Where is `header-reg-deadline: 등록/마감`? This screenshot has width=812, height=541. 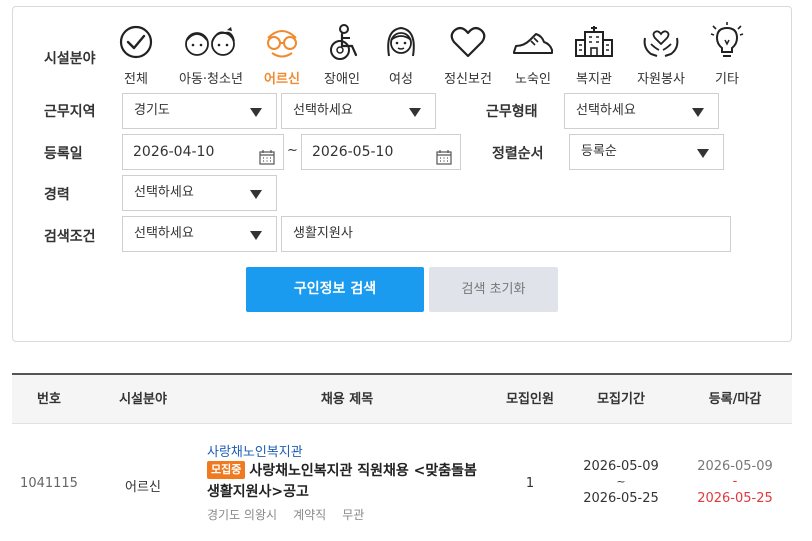
header-reg-deadline: 등록/마감 is located at coordinates (735, 399).